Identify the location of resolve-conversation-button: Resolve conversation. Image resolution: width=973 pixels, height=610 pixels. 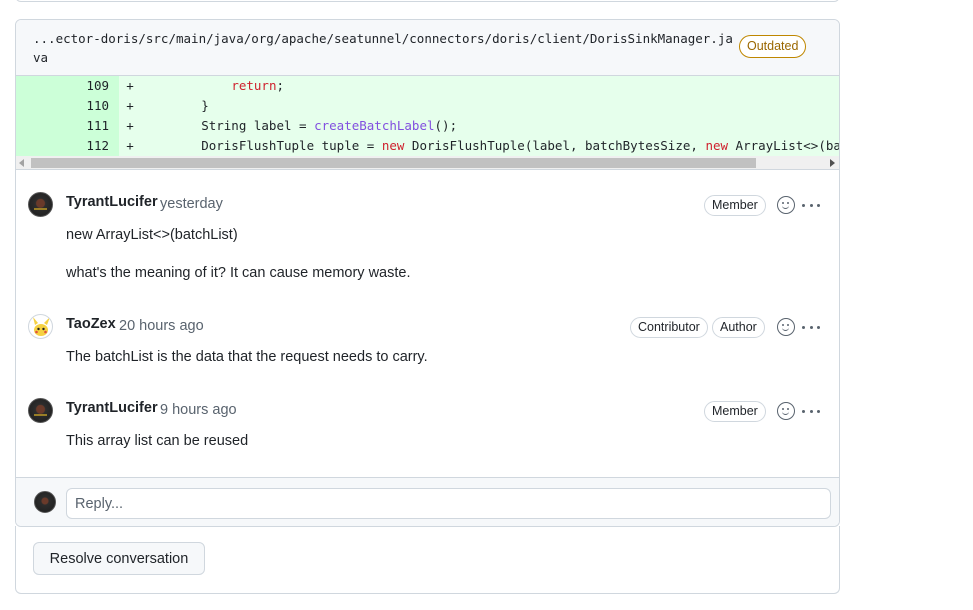
(119, 558).